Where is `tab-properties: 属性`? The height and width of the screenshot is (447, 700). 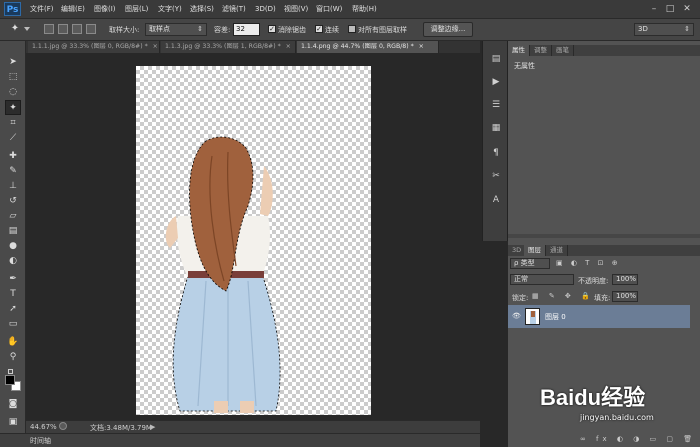
tab-properties: 属性 is located at coordinates (519, 50).